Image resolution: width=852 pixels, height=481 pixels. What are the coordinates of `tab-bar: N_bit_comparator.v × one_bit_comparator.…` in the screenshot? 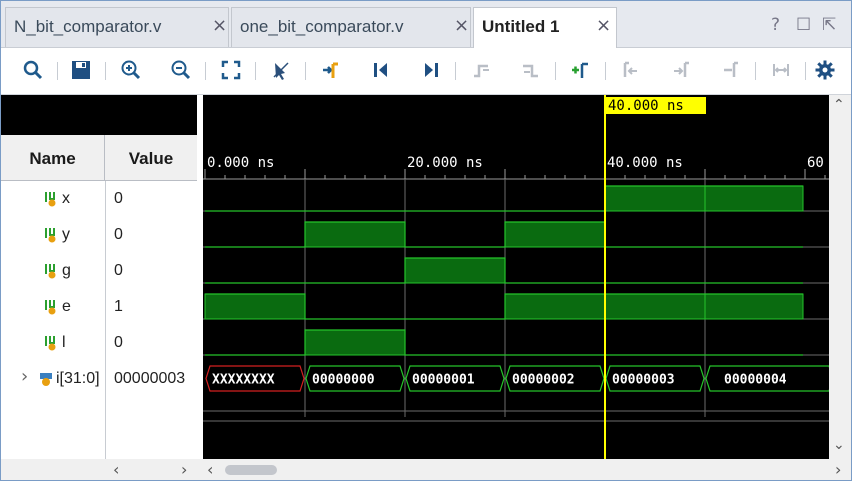 It's located at (426, 24).